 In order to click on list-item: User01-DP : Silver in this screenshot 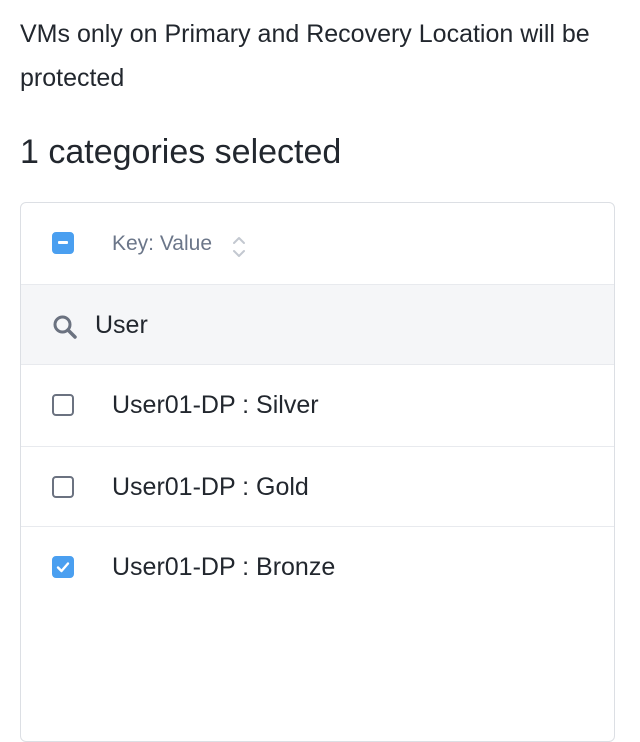, I will do `click(317, 406)`.